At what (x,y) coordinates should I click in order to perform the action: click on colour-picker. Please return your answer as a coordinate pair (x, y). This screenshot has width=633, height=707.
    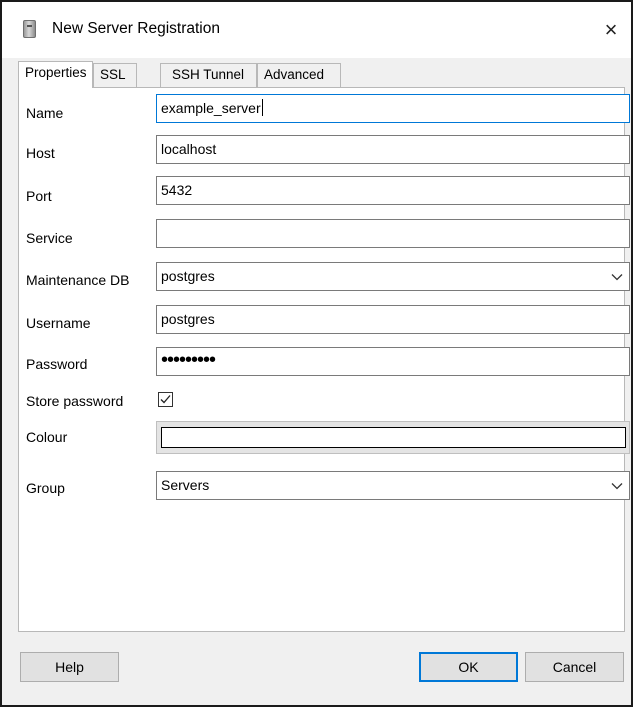
    Looking at the image, I should click on (393, 437).